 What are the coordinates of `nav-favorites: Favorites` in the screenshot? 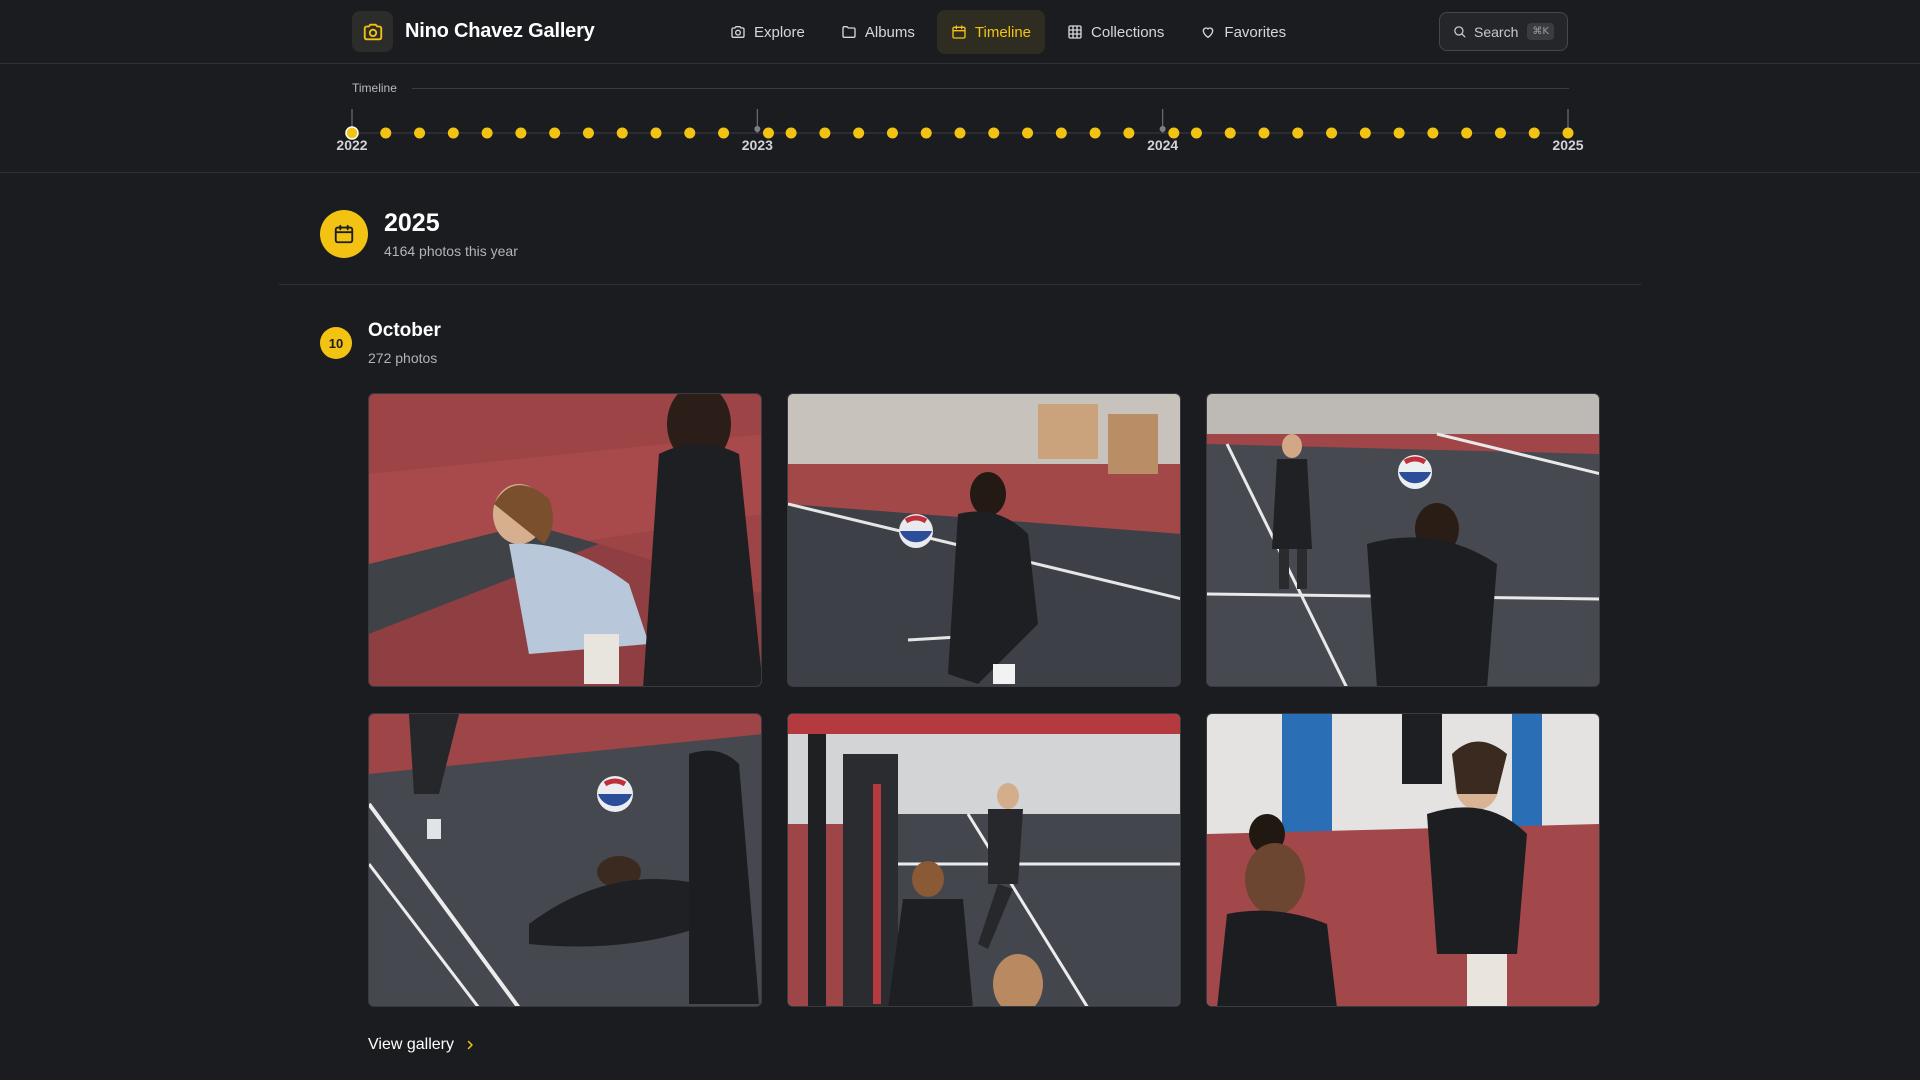 It's located at (1243, 32).